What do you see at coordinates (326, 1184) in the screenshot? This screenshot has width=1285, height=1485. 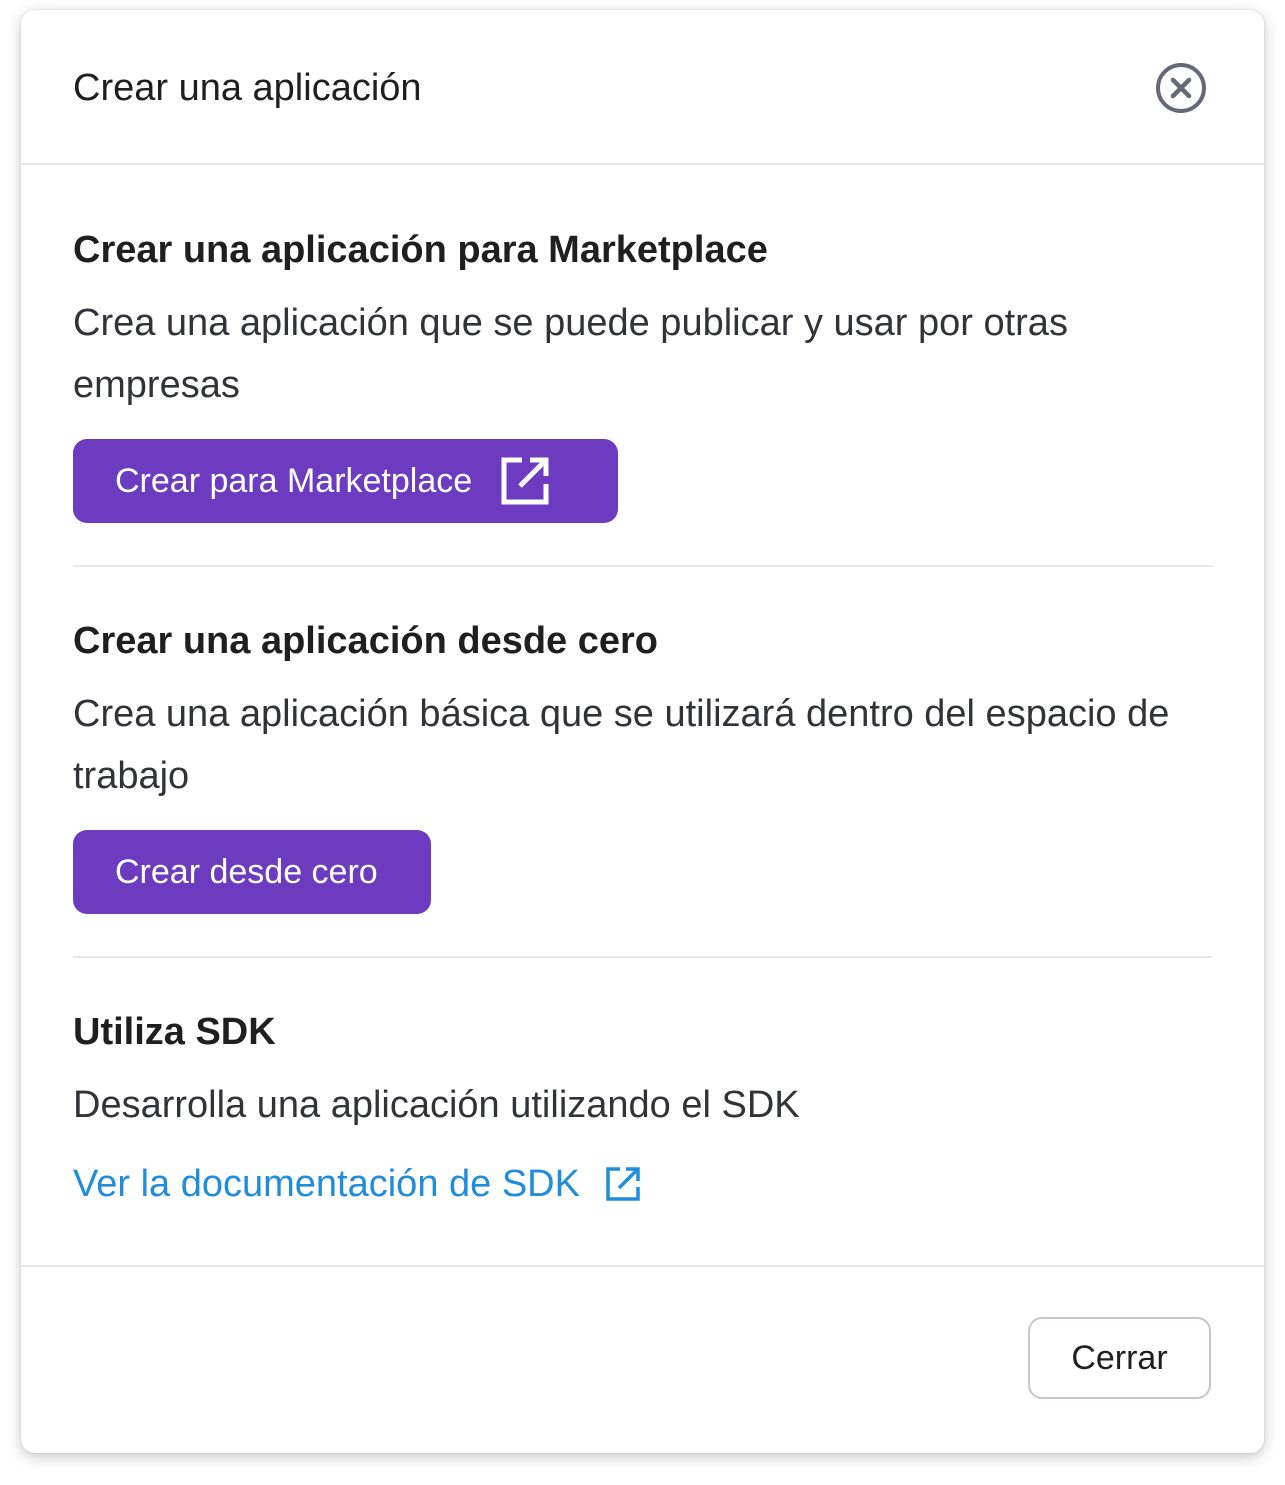 I see `sdk-documentation-link-label: Ver la documentación de SDK` at bounding box center [326, 1184].